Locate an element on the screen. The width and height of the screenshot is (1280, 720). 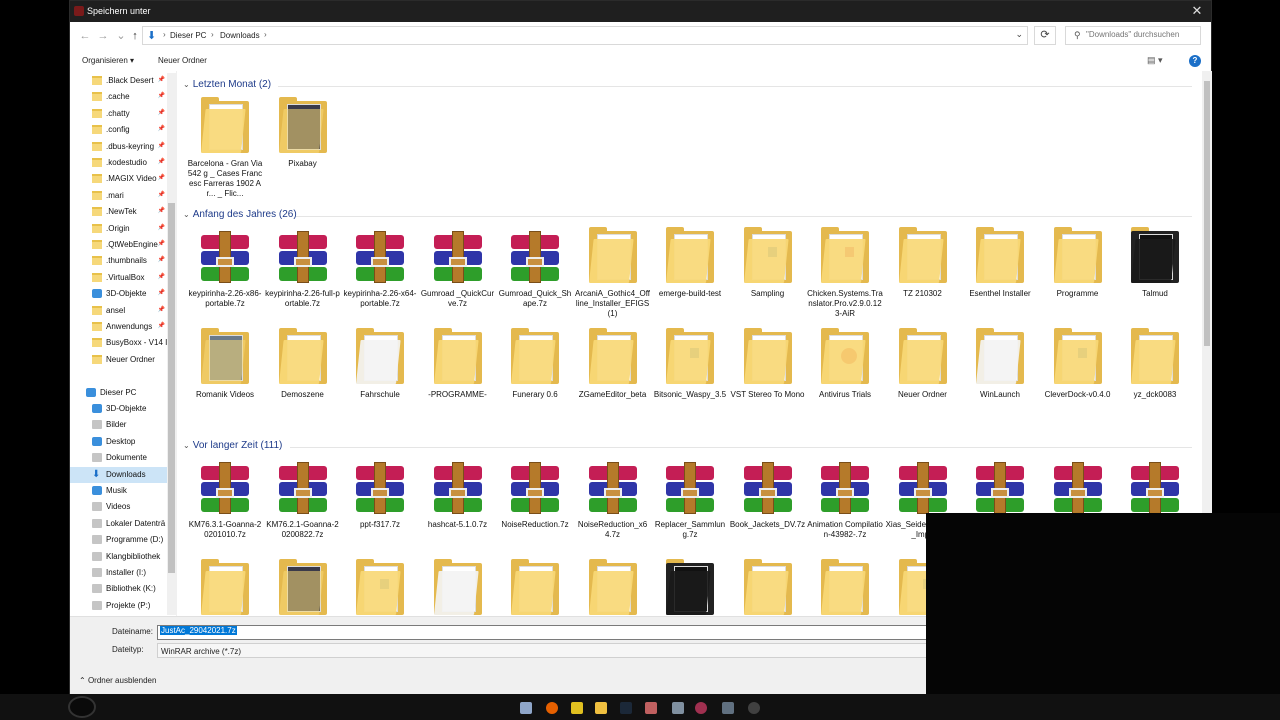
sidebar-item: Neuer Ordner is located at coordinates (118, 360).